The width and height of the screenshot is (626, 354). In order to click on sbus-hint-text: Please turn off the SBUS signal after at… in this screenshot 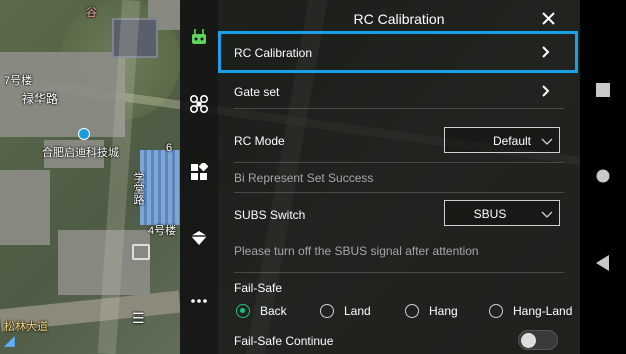, I will do `click(356, 251)`.